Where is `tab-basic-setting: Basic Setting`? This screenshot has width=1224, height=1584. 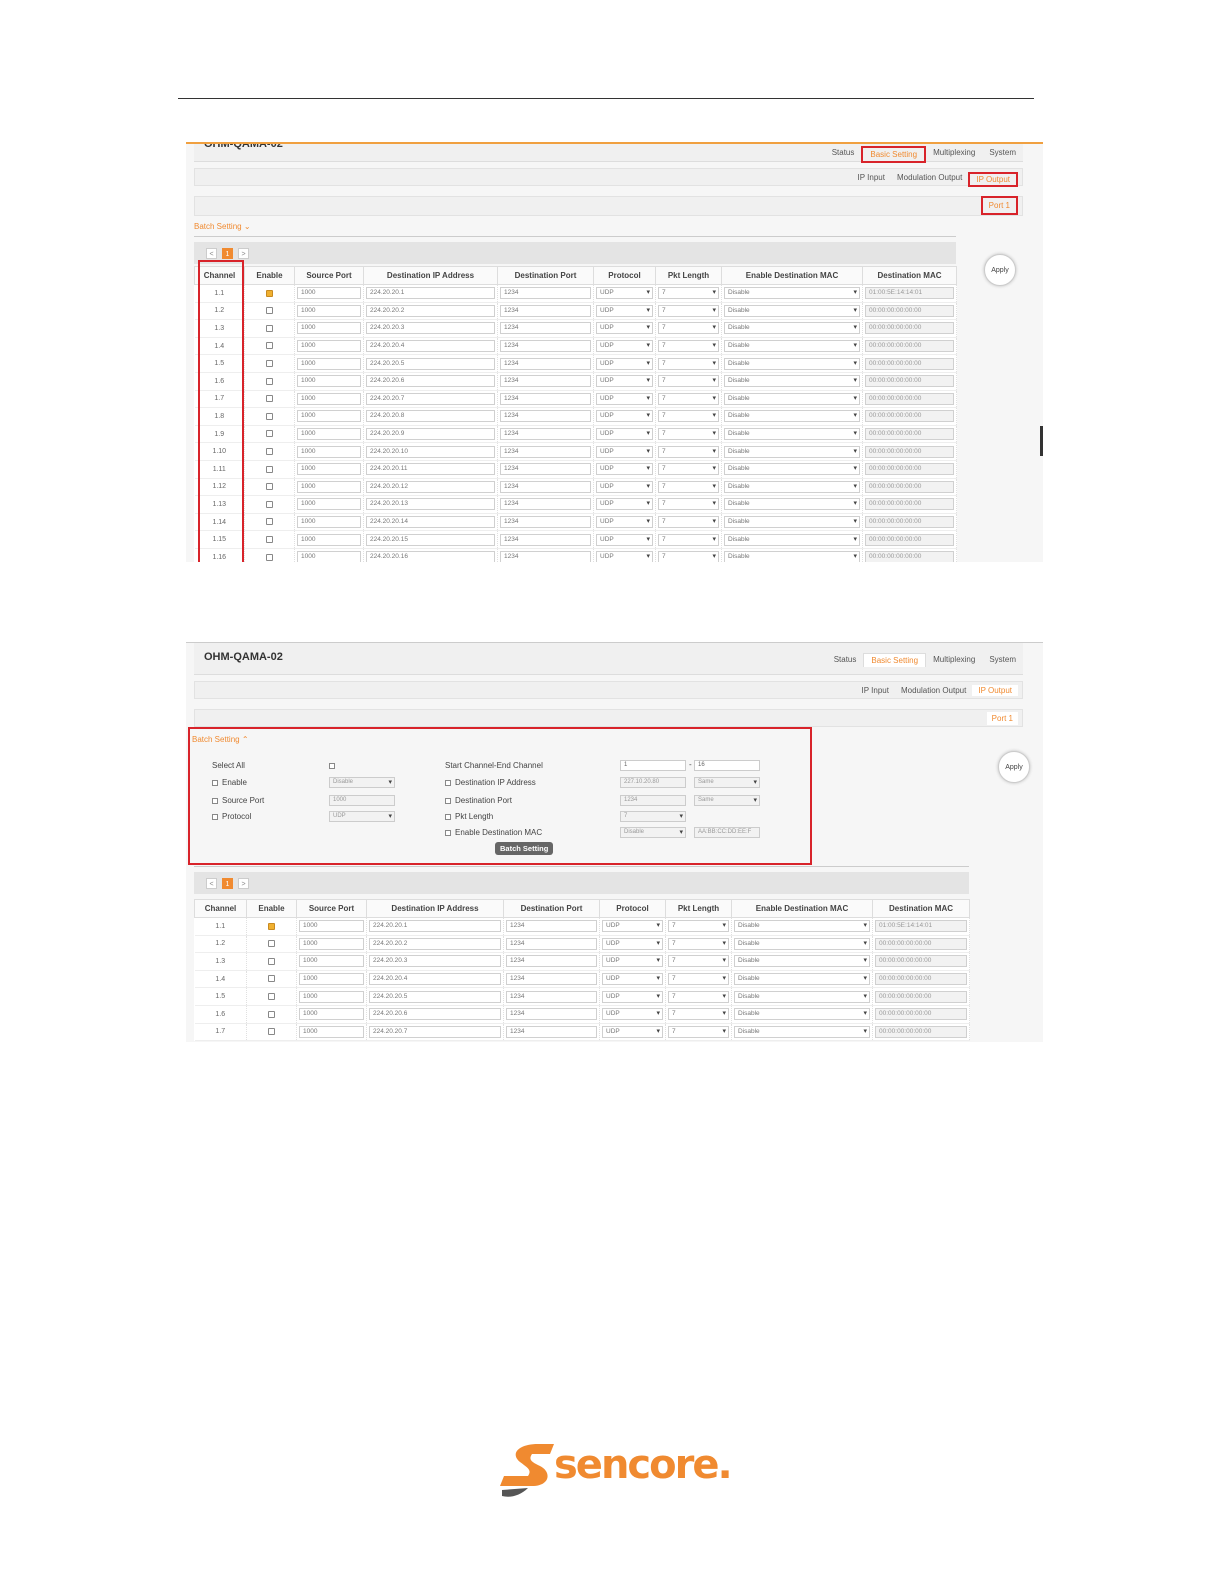
tab-basic-setting: Basic Setting is located at coordinates (894, 154).